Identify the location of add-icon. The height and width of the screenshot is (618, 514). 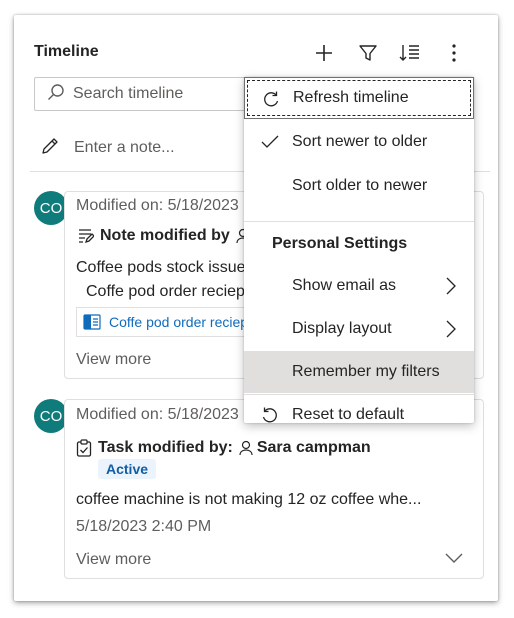
(324, 53).